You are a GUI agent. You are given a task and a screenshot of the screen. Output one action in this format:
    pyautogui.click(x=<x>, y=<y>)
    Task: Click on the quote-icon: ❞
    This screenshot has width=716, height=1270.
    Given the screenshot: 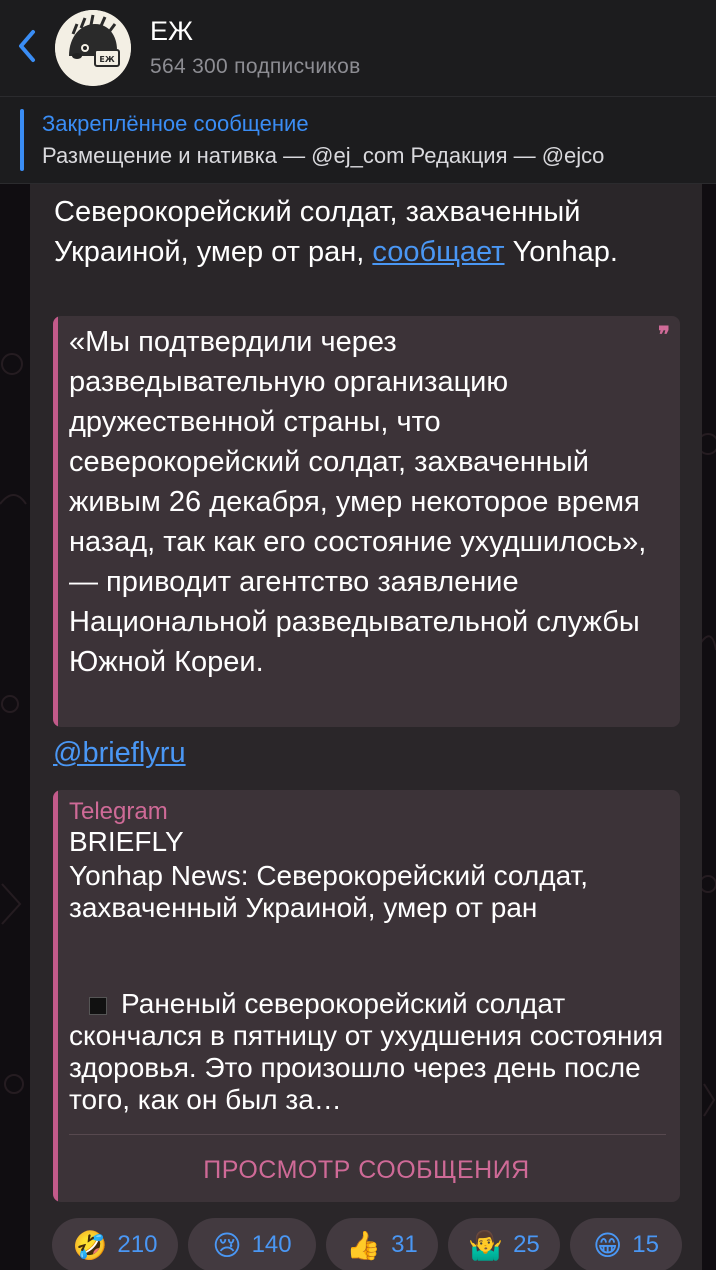 What is the action you would take?
    pyautogui.click(x=664, y=335)
    